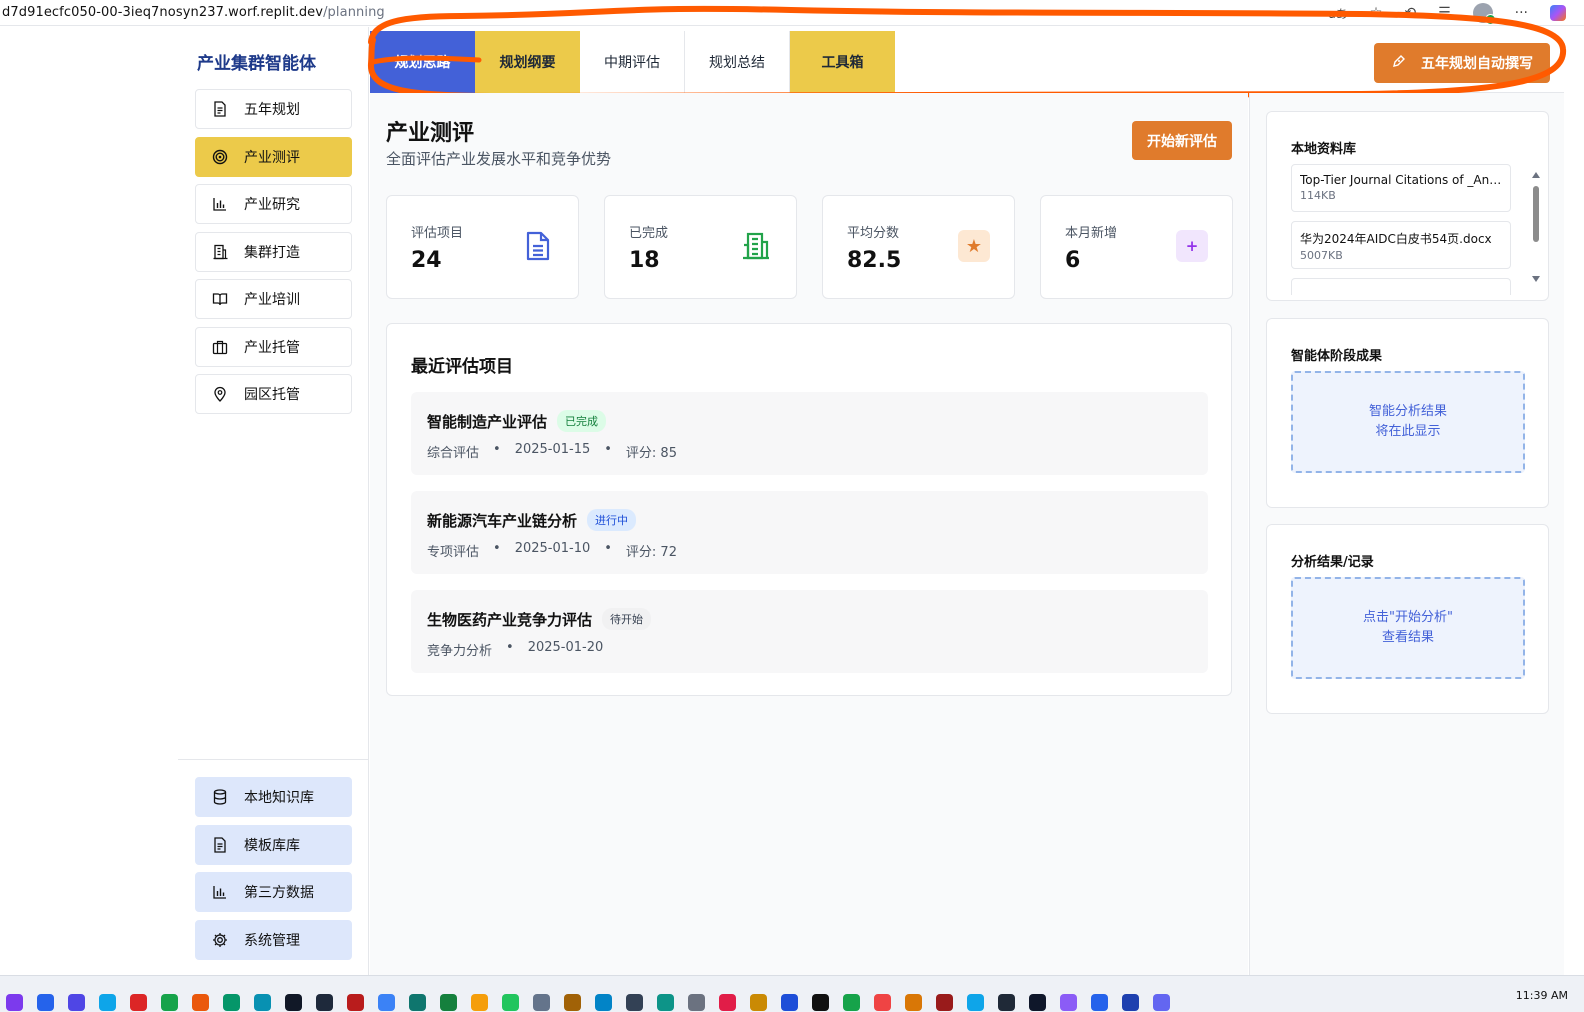 The height and width of the screenshot is (1012, 1584). What do you see at coordinates (273, 299) in the screenshot?
I see `sidebar-item-industry-training: 产业培训` at bounding box center [273, 299].